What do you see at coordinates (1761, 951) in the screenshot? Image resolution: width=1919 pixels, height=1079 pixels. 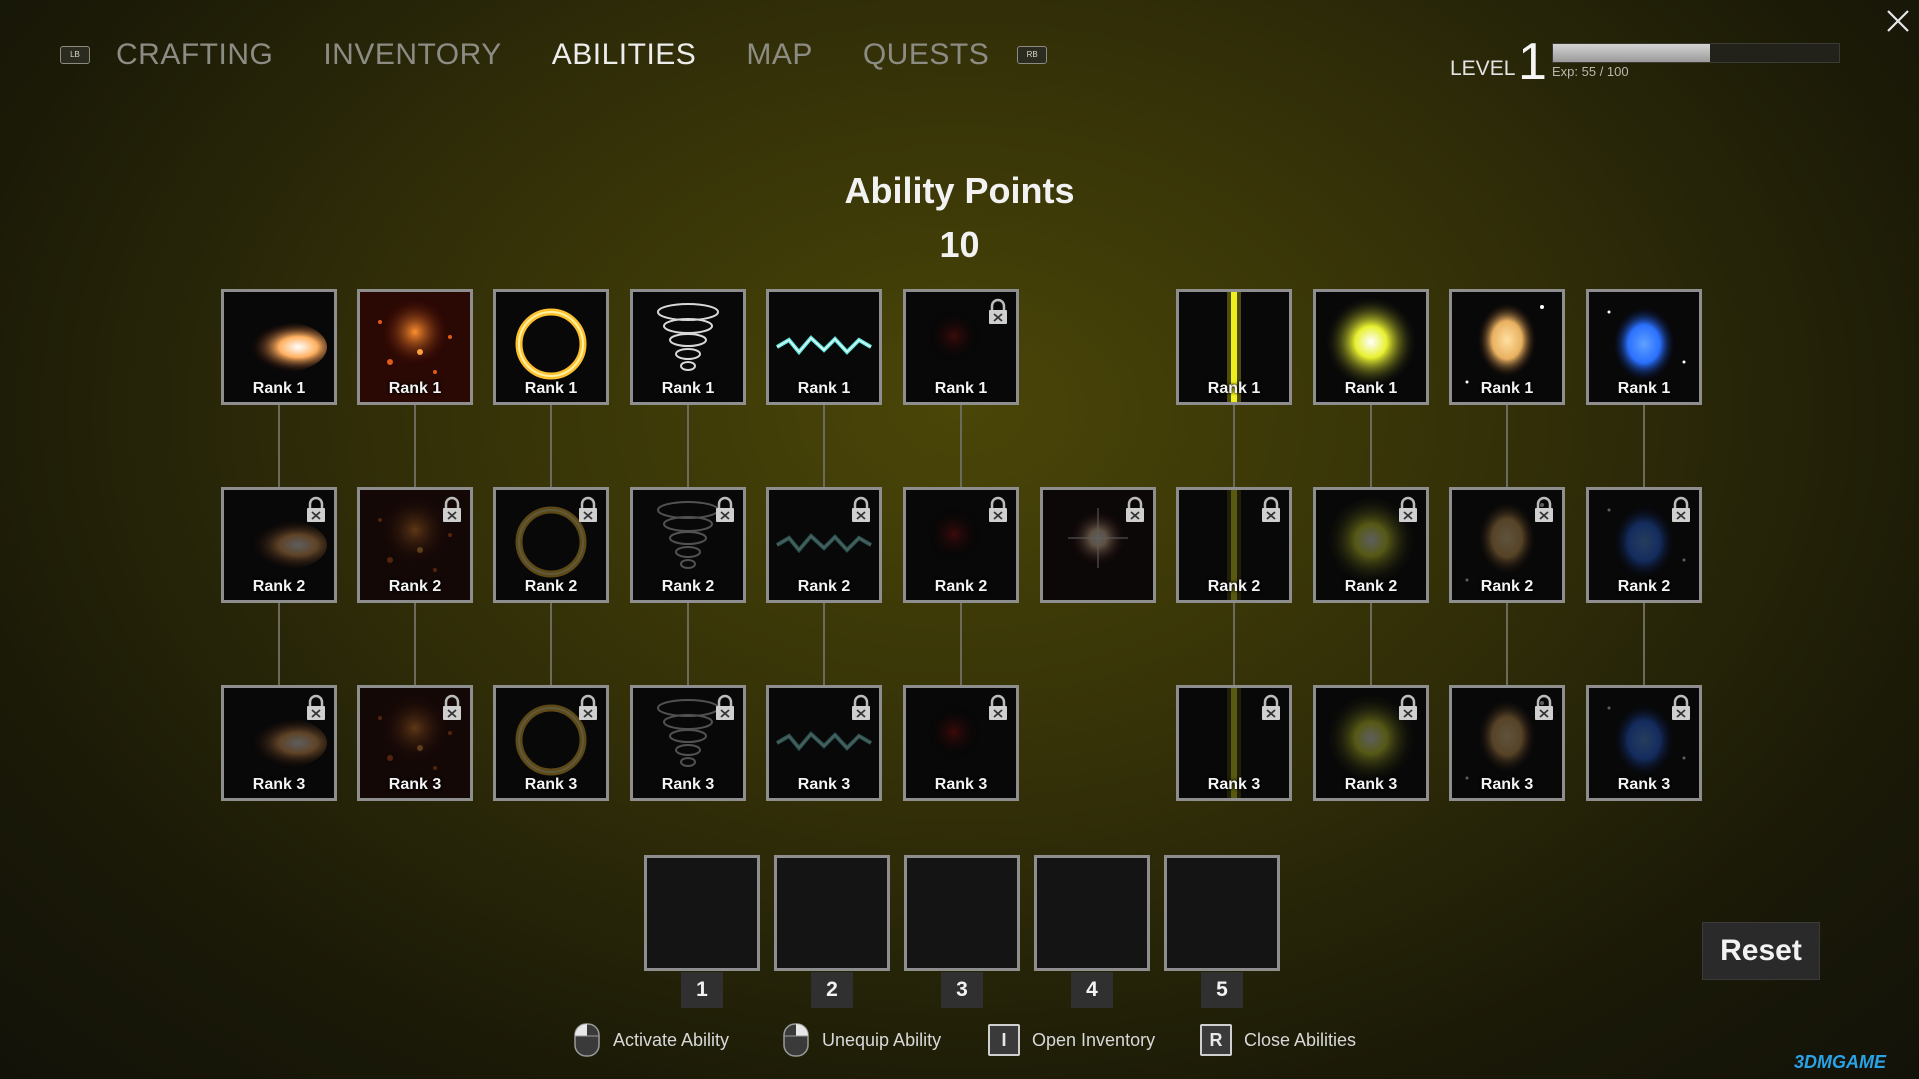 I see `reset-button: Reset` at bounding box center [1761, 951].